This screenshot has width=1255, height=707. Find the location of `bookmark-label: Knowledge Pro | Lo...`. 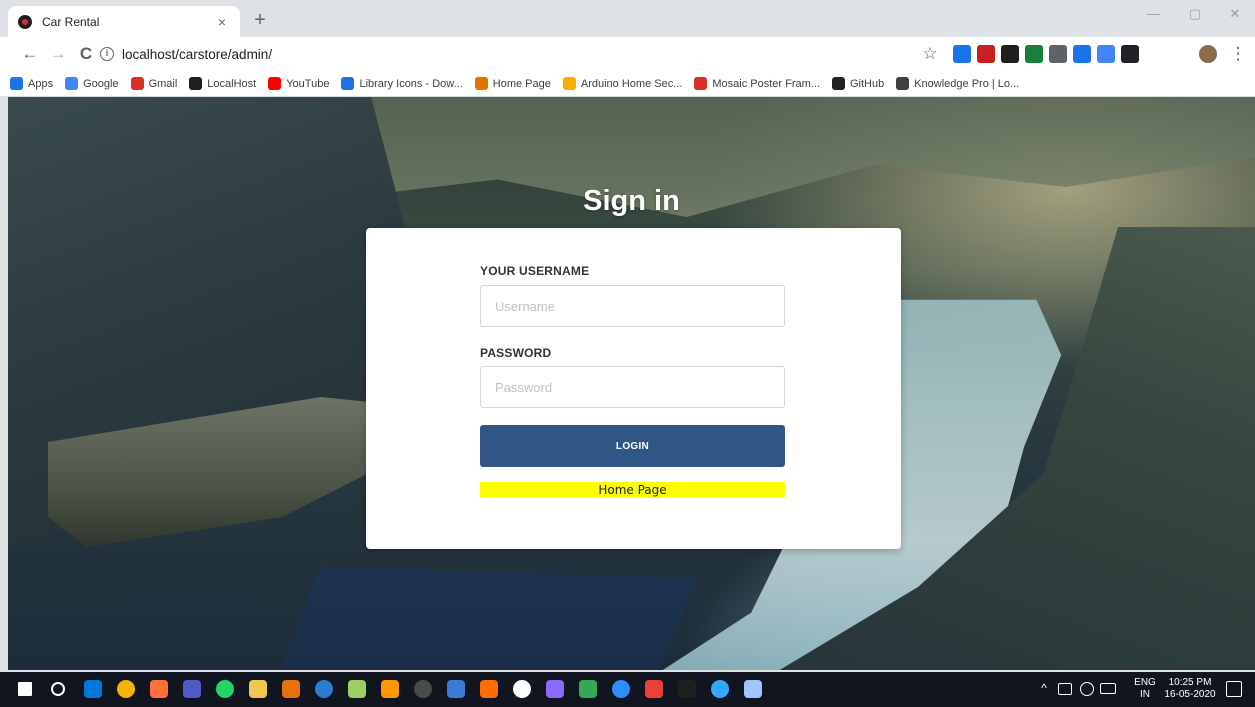

bookmark-label: Knowledge Pro | Lo... is located at coordinates (967, 83).